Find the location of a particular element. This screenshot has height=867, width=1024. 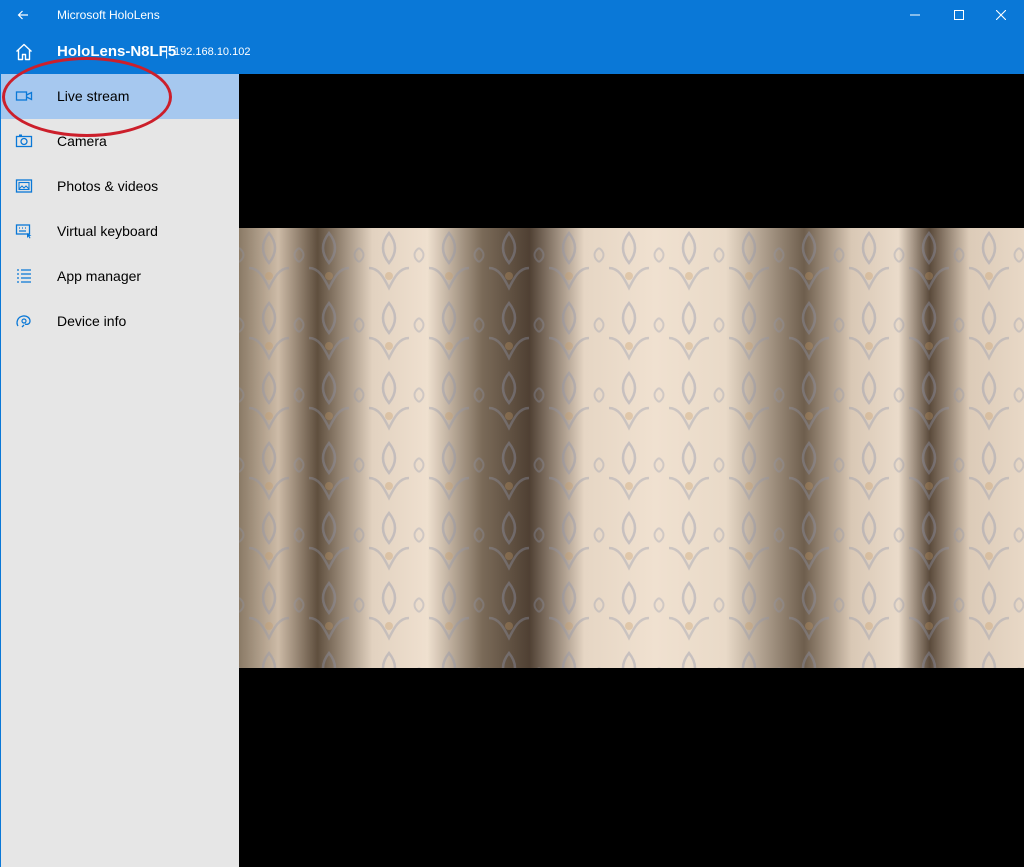

sidebar-item-label: Photos & videos is located at coordinates (108, 186).